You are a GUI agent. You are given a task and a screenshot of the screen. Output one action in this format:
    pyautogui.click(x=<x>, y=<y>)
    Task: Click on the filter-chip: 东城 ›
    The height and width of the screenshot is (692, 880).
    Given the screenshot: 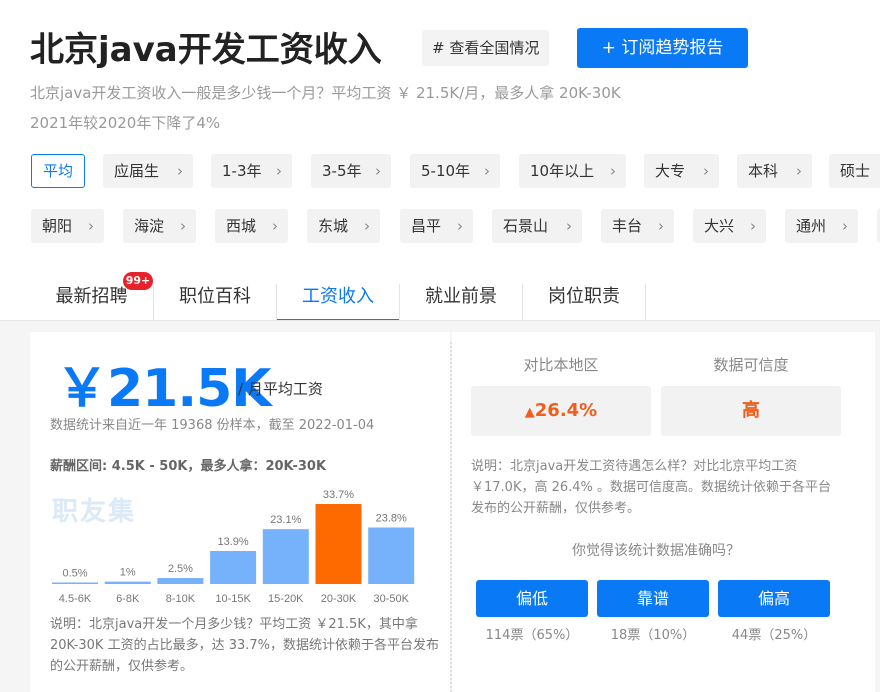 What is the action you would take?
    pyautogui.click(x=343, y=226)
    